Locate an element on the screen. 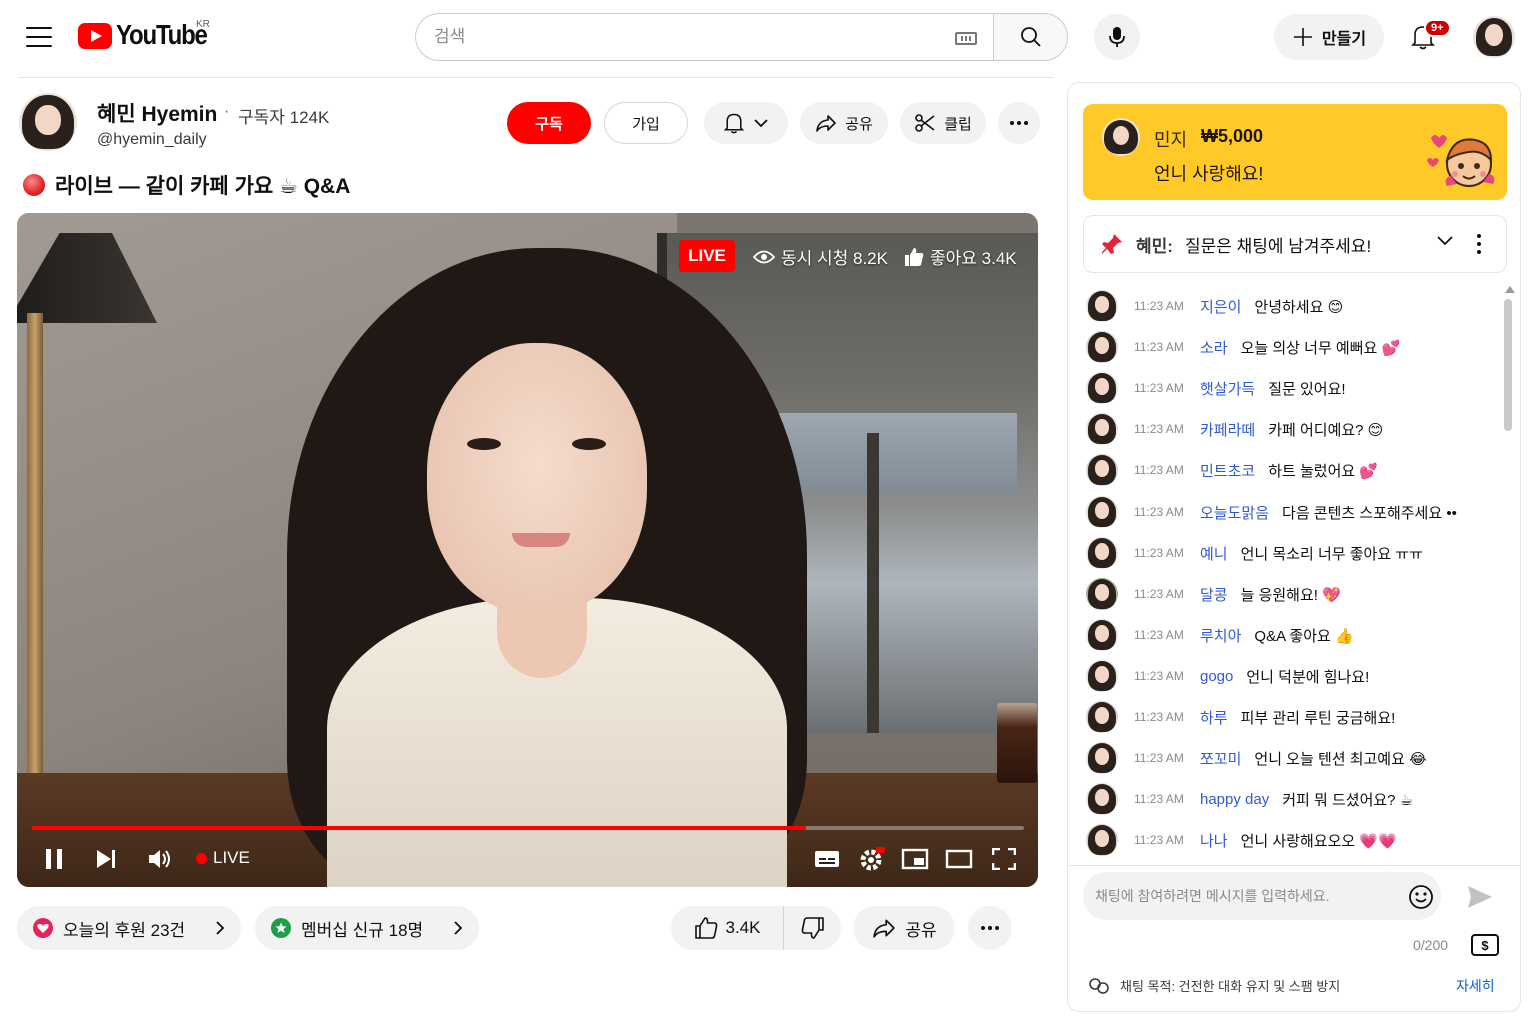 This screenshot has width=1536, height=1024. player-live-indicator: LIVE is located at coordinates (223, 858).